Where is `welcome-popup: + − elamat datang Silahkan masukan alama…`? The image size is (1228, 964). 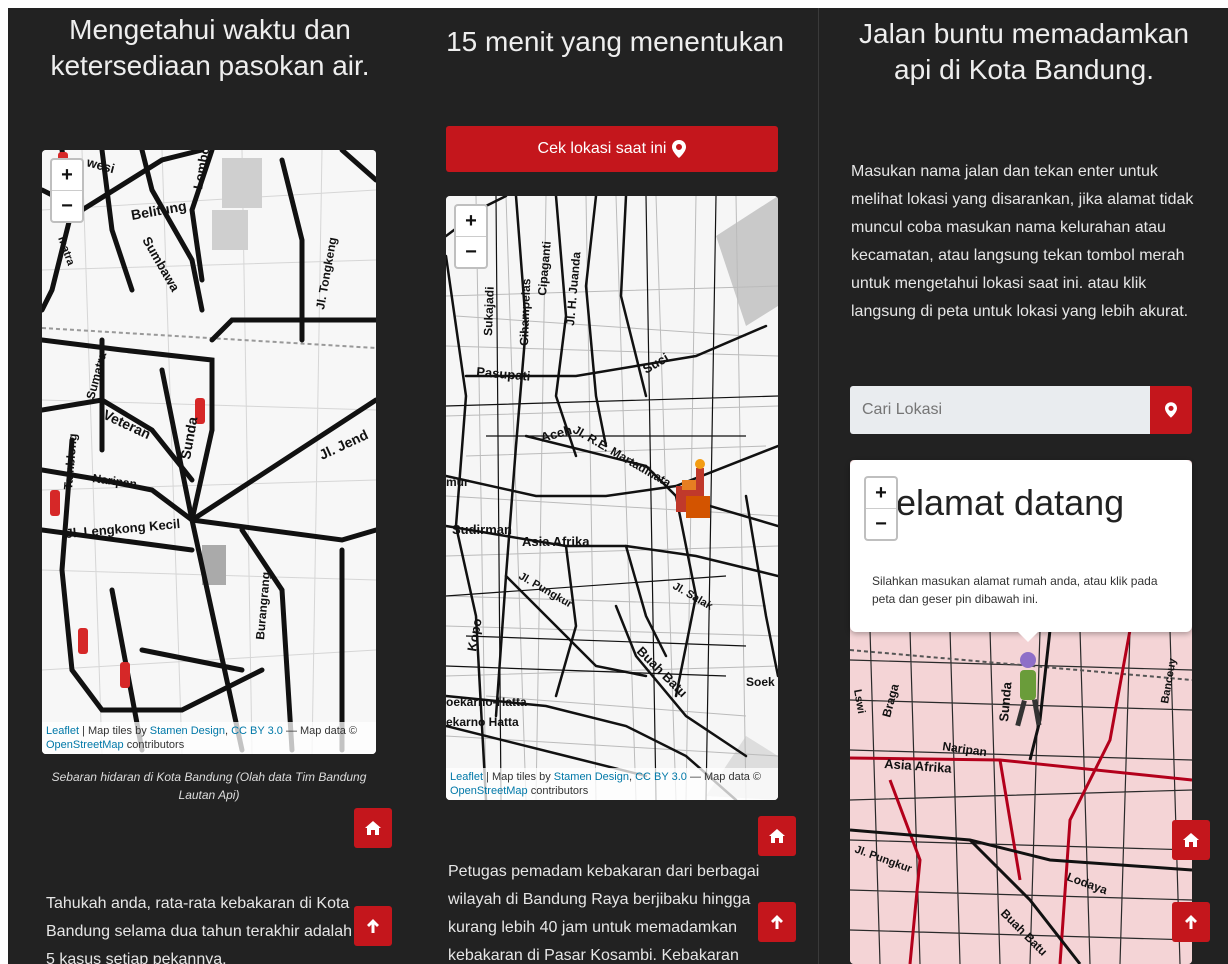 welcome-popup: + − elamat datang Silahkan masukan alama… is located at coordinates (1021, 551).